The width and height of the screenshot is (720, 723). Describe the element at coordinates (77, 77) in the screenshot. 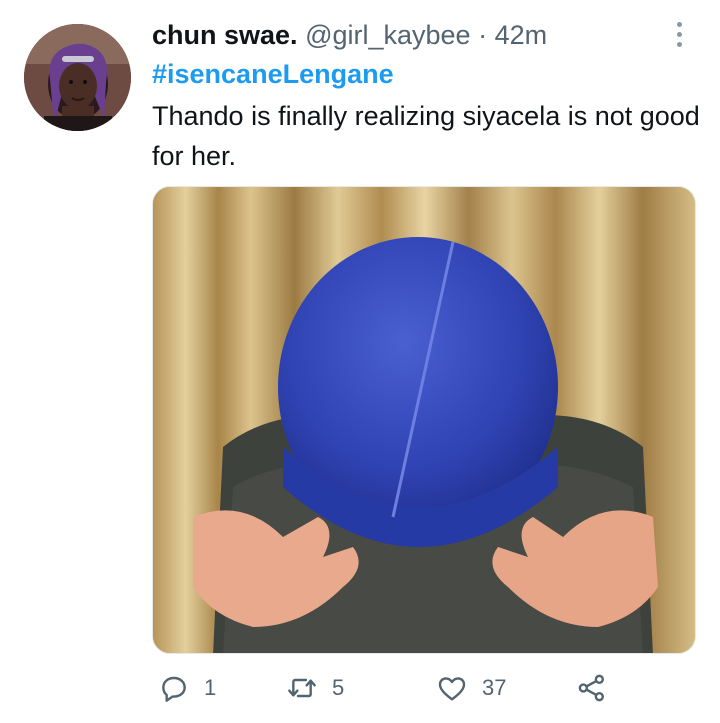

I see `avatar` at that location.